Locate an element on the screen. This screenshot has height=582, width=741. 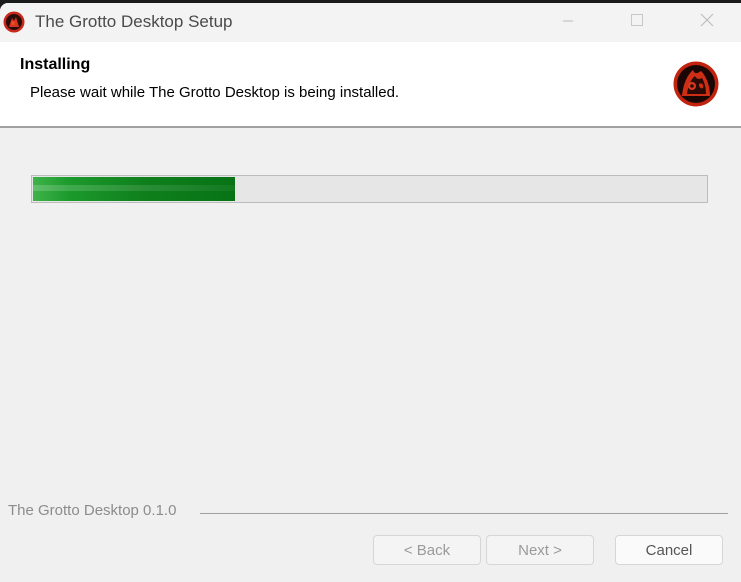
minimize-button is located at coordinates (568, 22).